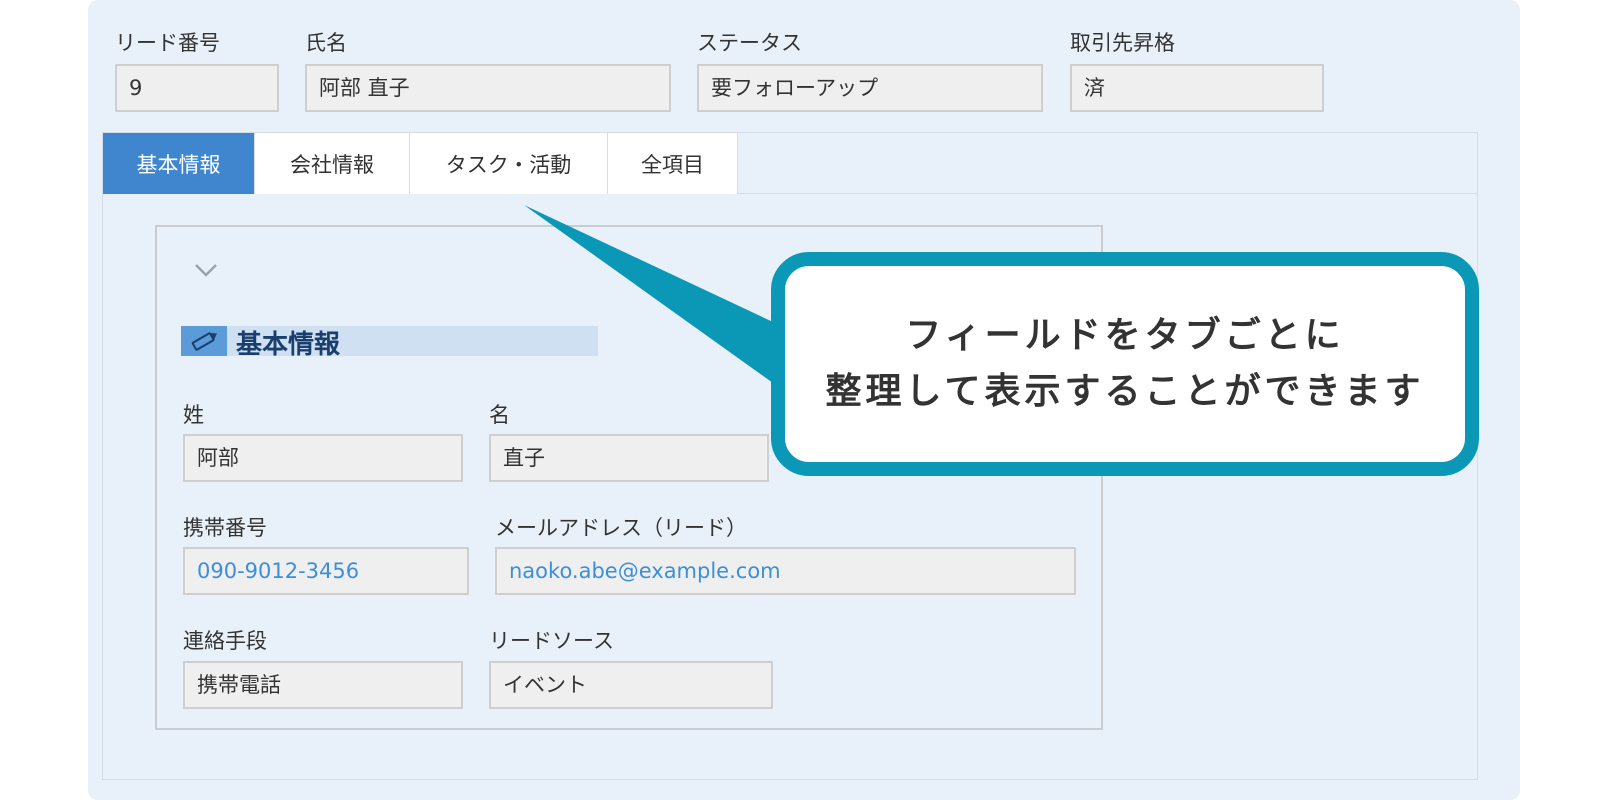 The height and width of the screenshot is (800, 1600). I want to click on status-label: ステータス, so click(749, 43).